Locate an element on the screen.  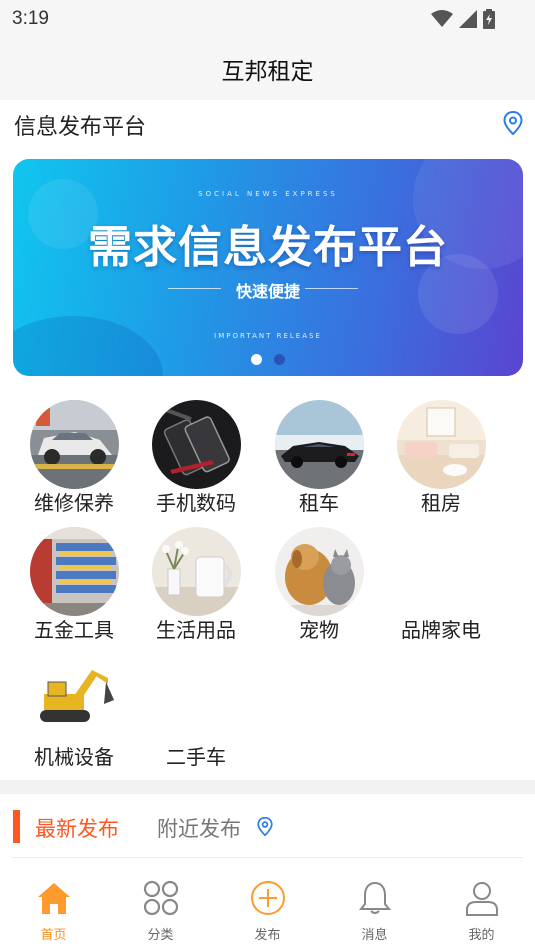
sports-car-photo is located at coordinates (319, 444).